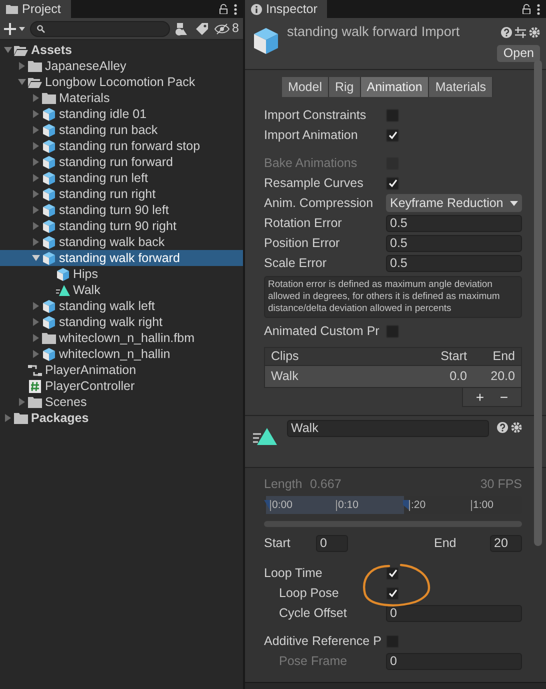 This screenshot has height=689, width=546. Describe the element at coordinates (121, 338) in the screenshot. I see `tree-item: whiteclown_n_hallin.fbm` at that location.